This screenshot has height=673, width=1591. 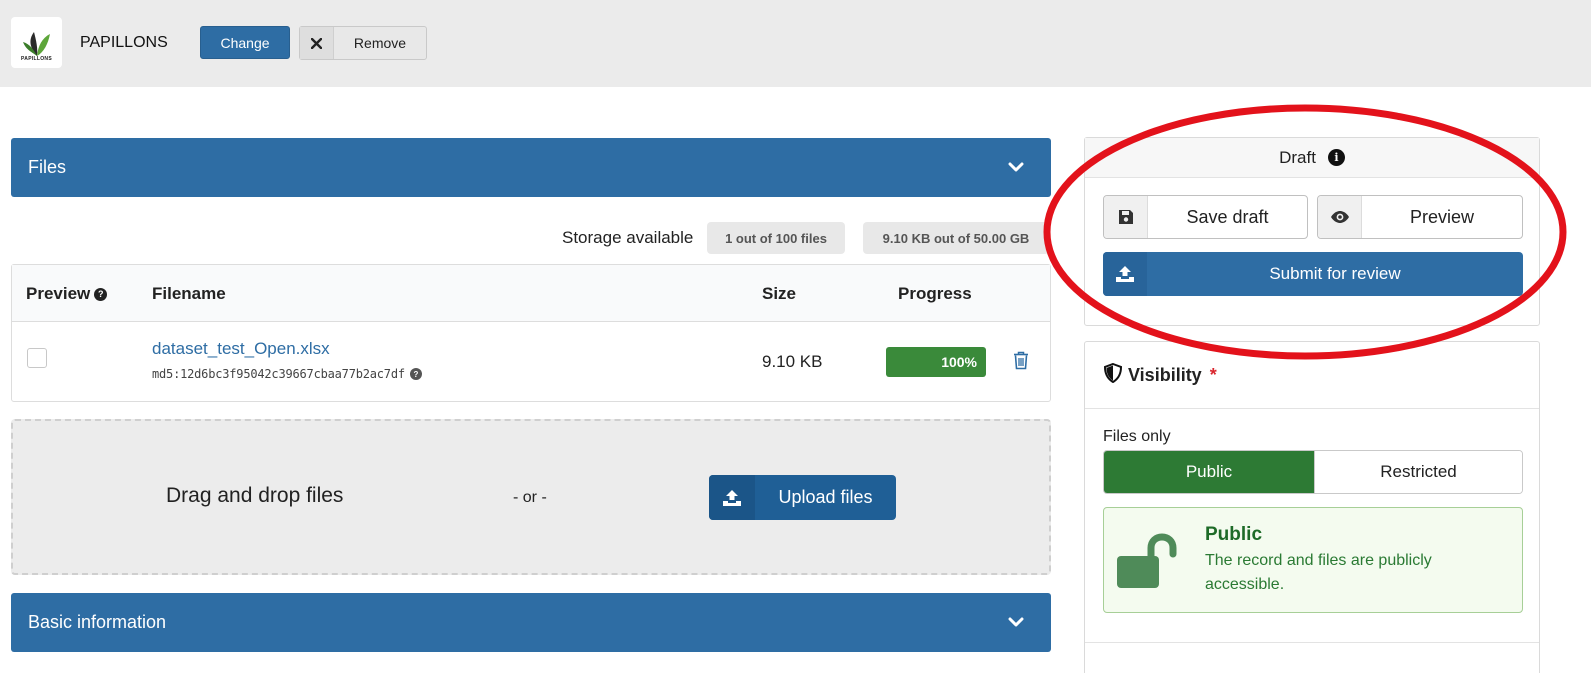 What do you see at coordinates (124, 42) in the screenshot?
I see `community-name: PAPILLONS` at bounding box center [124, 42].